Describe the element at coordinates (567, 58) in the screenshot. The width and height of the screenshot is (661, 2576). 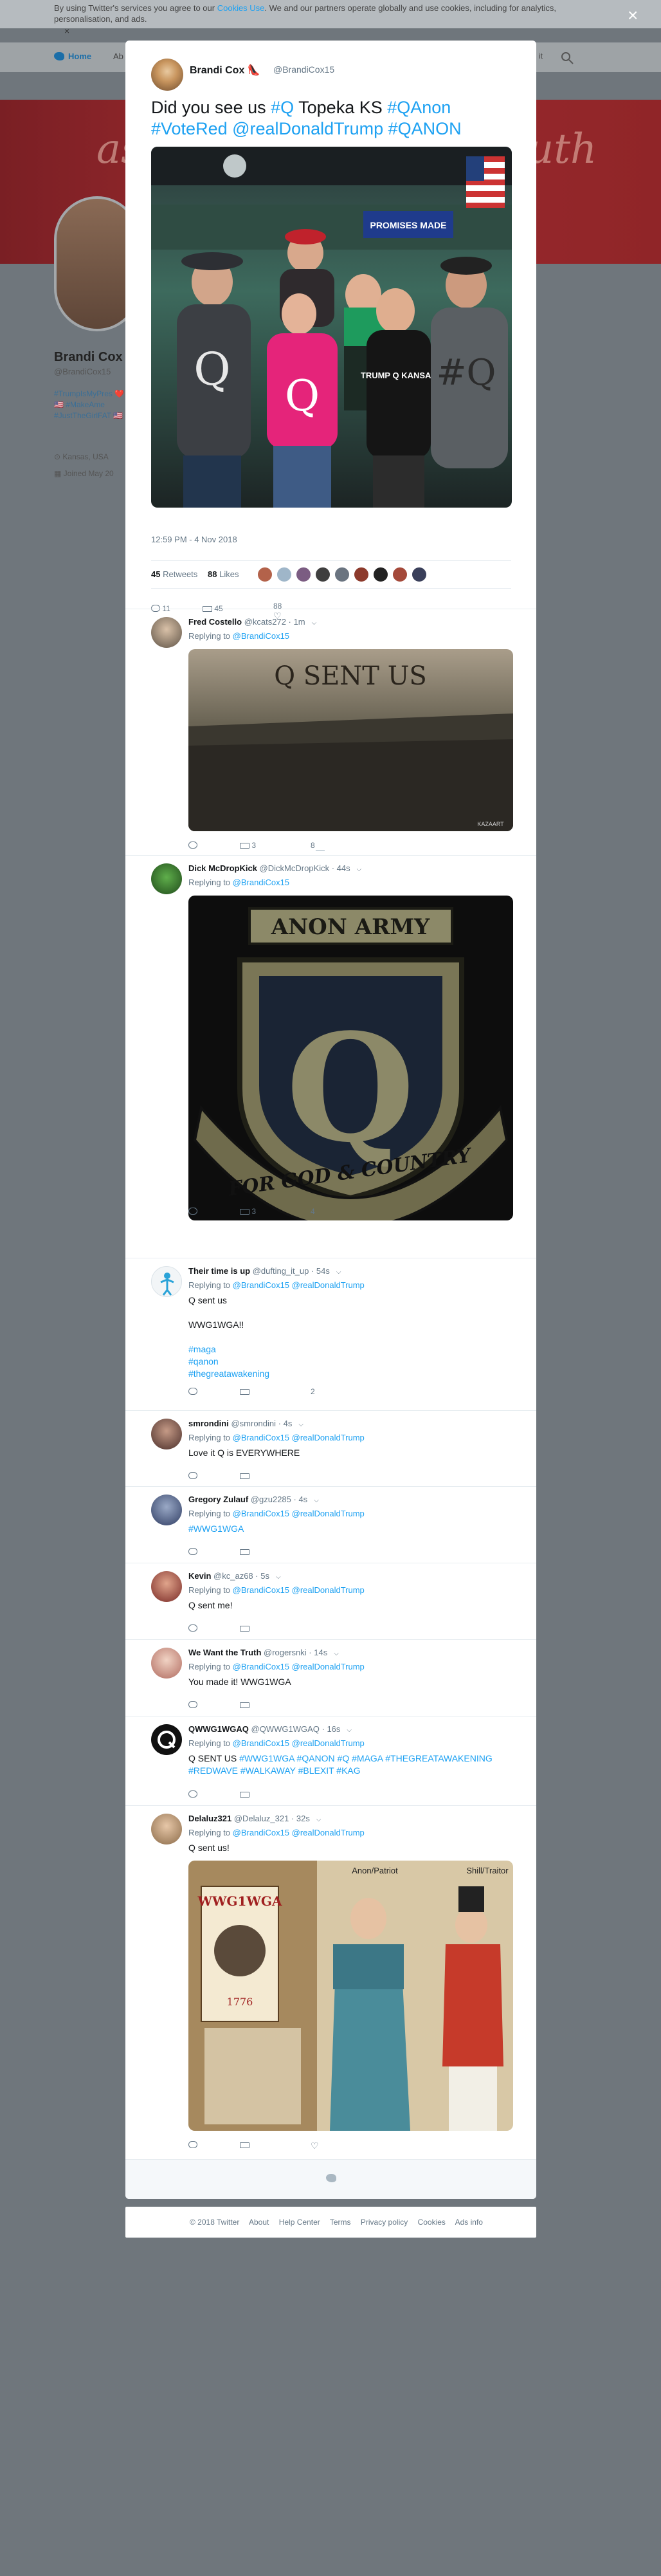
I see `search-icon` at that location.